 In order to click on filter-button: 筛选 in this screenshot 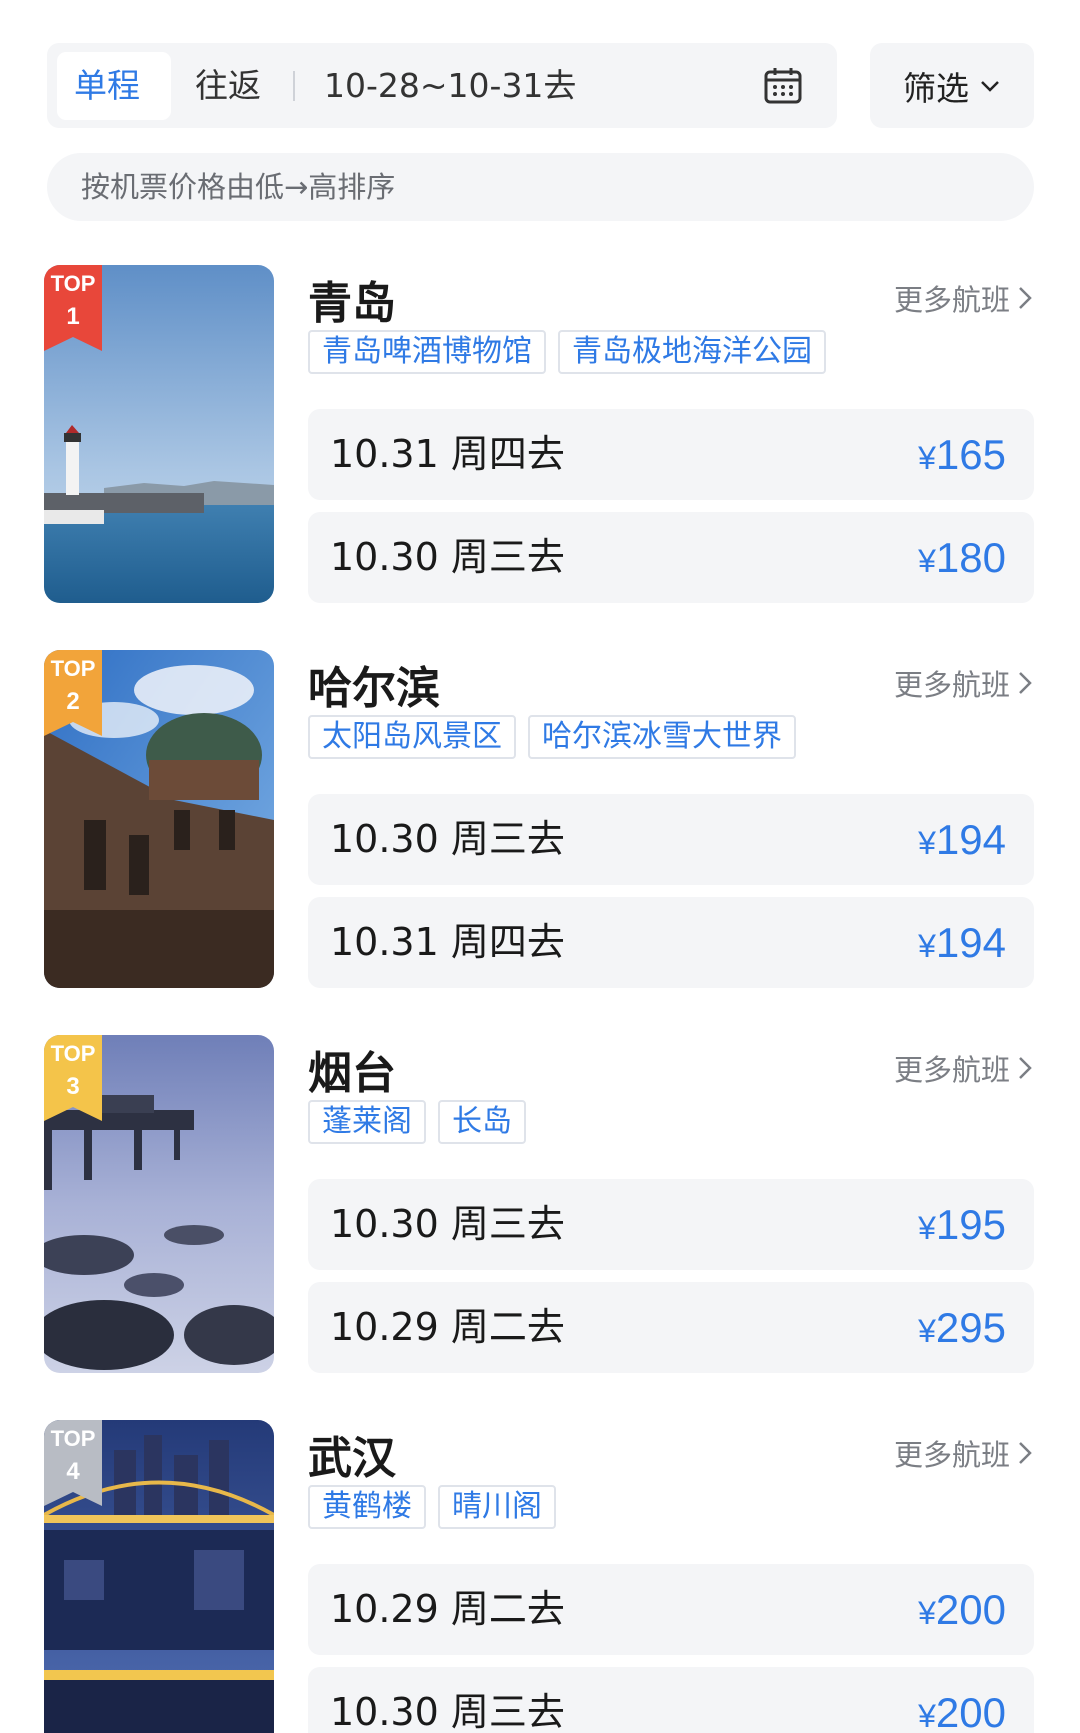, I will do `click(952, 85)`.